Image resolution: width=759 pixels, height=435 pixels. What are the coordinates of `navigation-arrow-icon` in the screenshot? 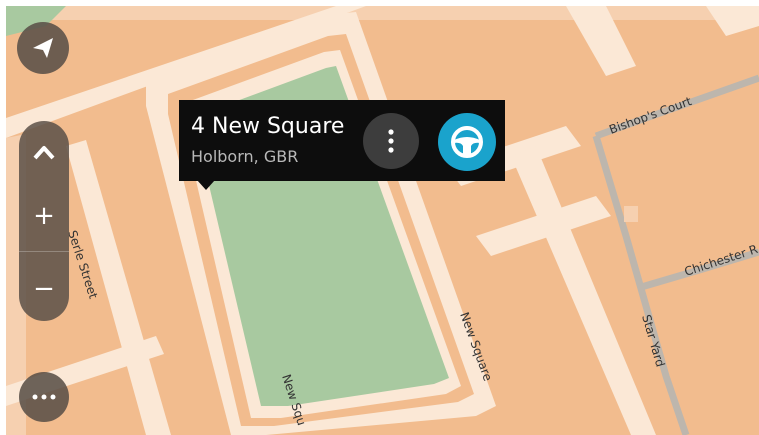 It's located at (43, 48).